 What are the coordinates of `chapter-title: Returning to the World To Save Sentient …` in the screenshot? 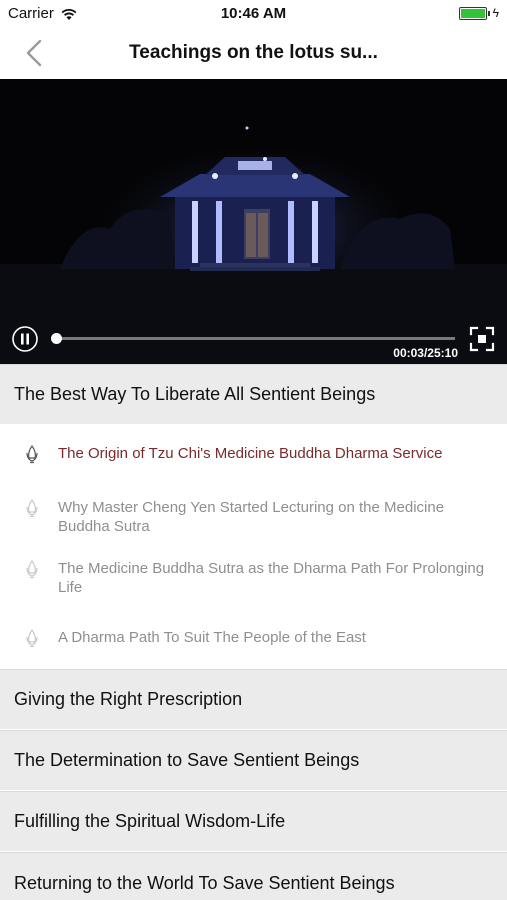 It's located at (204, 883).